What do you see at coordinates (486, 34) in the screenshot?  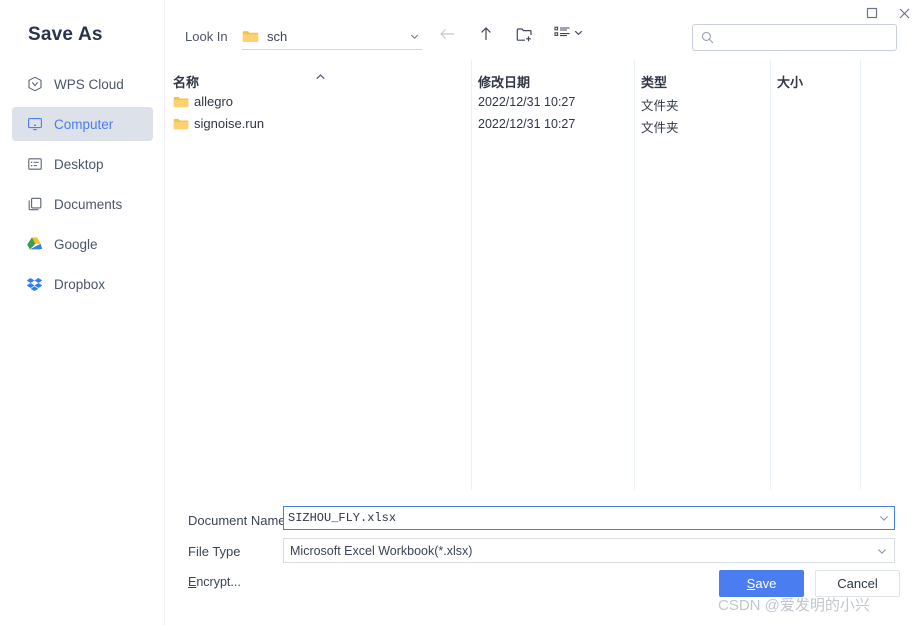 I see `up-one-level-button` at bounding box center [486, 34].